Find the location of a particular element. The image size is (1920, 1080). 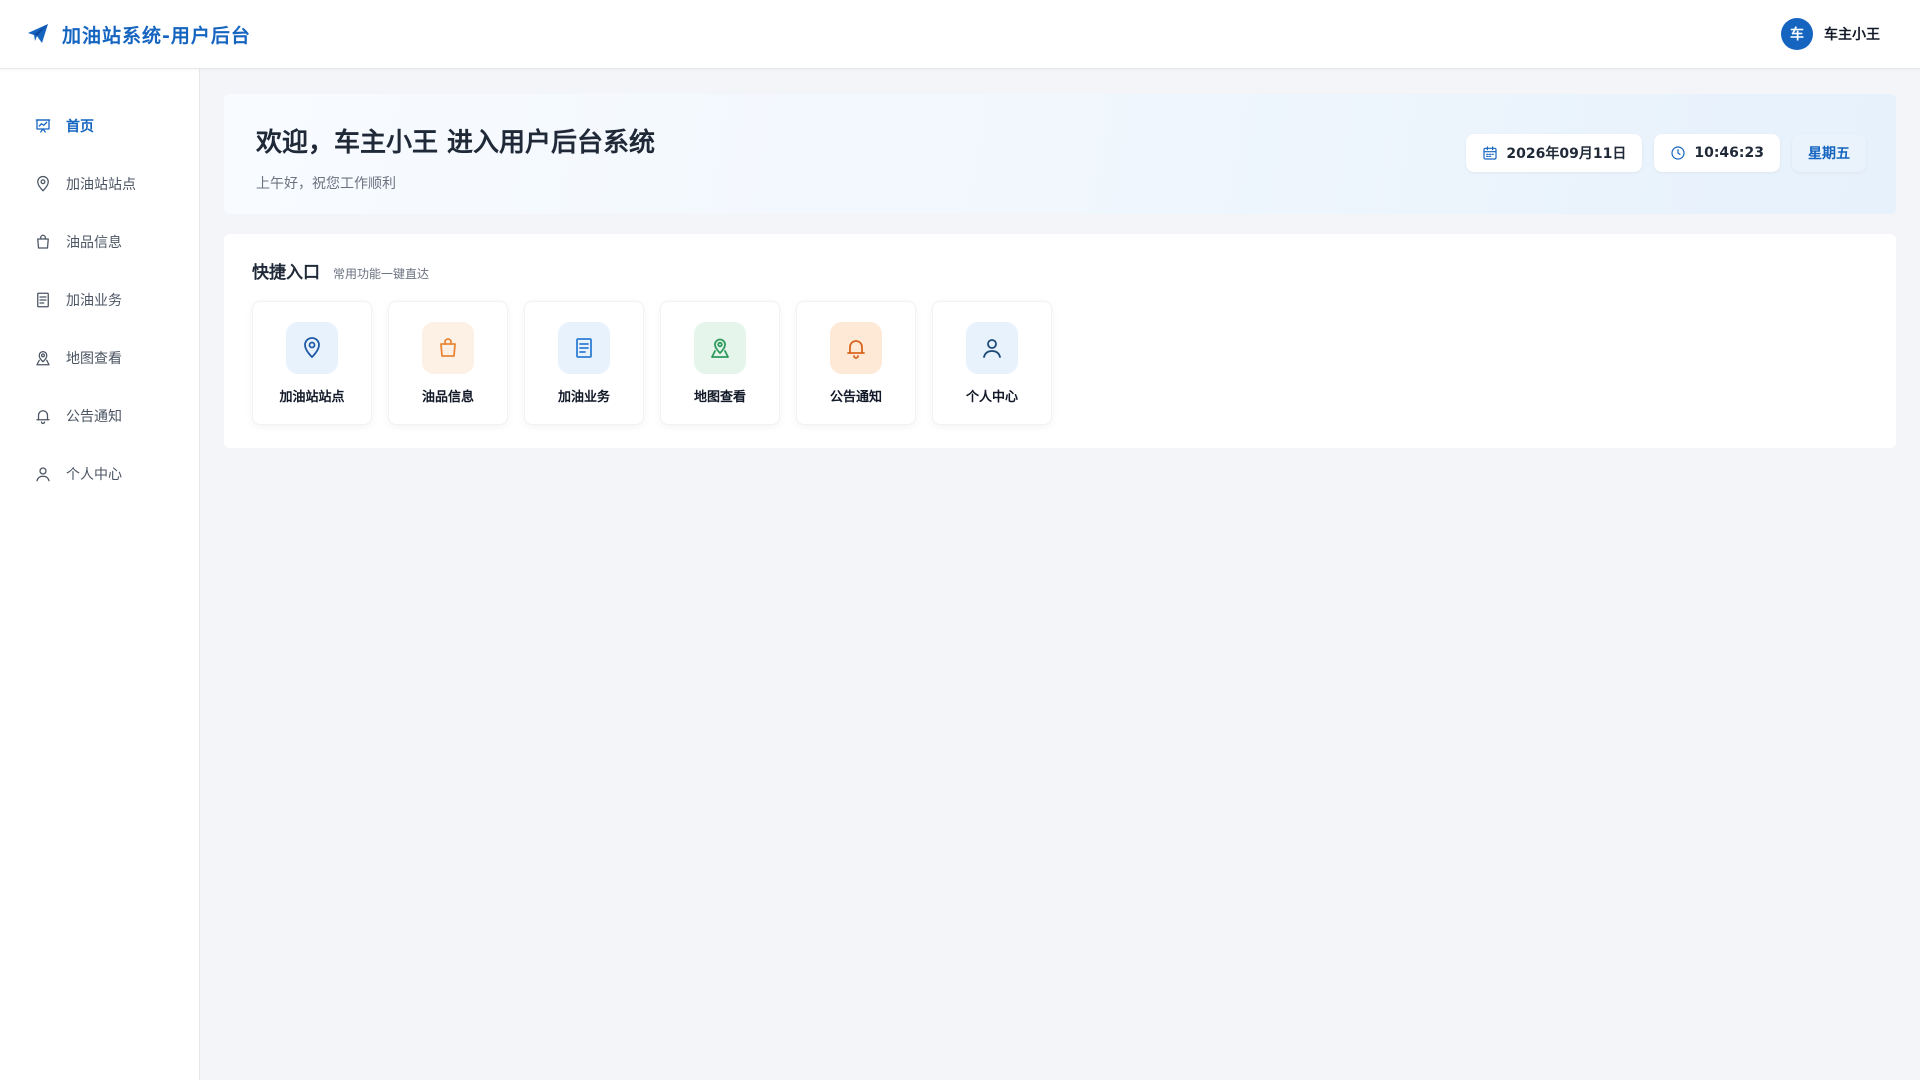

sidebar-item-label: 个人中心 is located at coordinates (94, 475).